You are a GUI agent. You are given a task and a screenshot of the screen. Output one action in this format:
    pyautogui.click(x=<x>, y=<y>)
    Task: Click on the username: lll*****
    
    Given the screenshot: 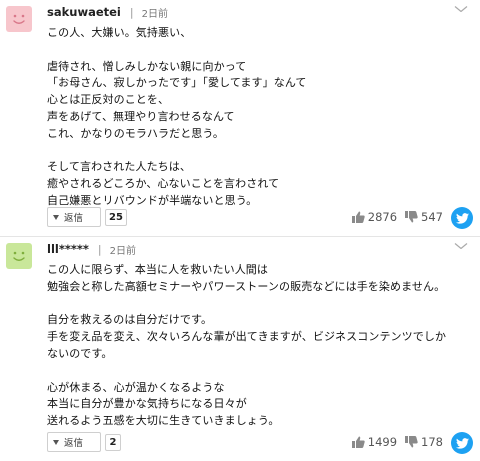 What is the action you would take?
    pyautogui.click(x=68, y=249)
    